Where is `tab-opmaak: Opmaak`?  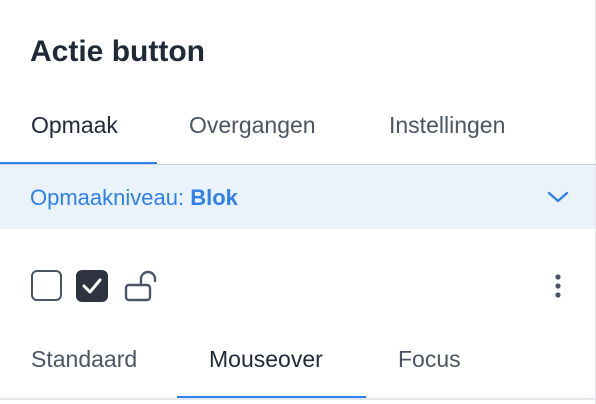
tab-opmaak: Opmaak is located at coordinates (74, 126).